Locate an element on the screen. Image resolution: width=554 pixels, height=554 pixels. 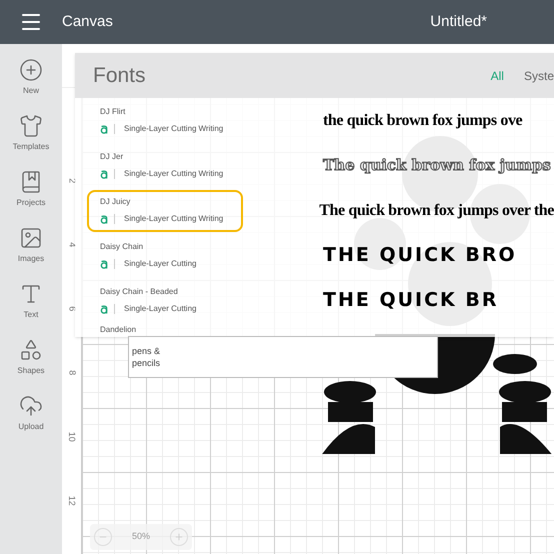
font-preview: The quick brown fox jumps over the is located at coordinates (436, 210).